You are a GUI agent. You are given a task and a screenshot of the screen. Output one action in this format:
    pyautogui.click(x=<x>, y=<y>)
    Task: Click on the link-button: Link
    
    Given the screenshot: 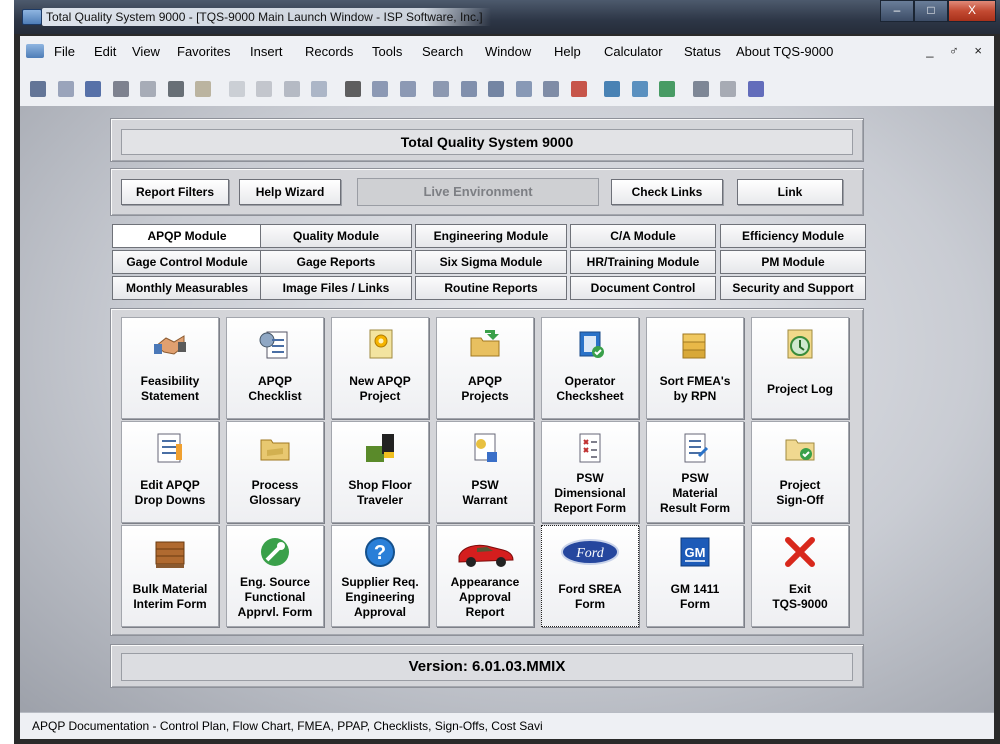 What is the action you would take?
    pyautogui.click(x=790, y=192)
    